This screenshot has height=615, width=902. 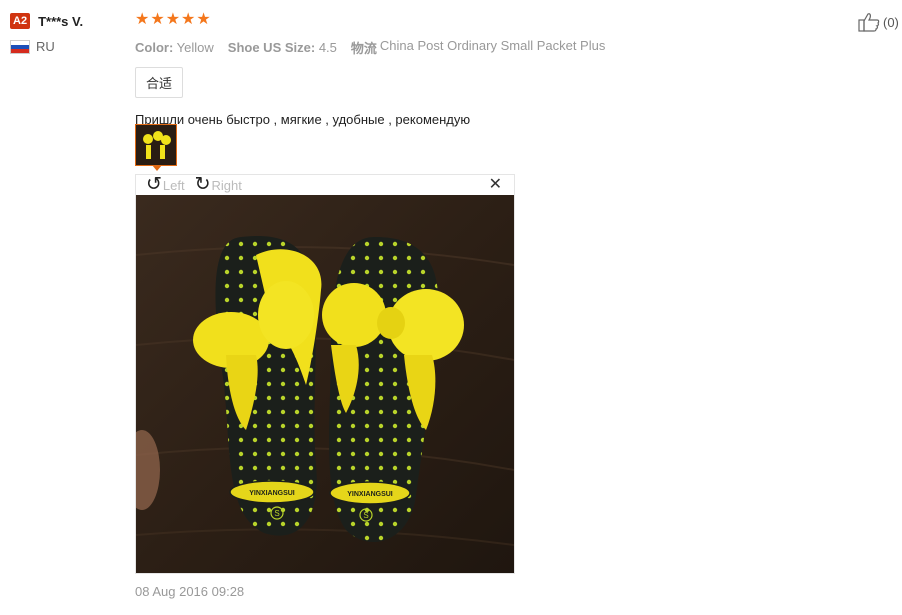 What do you see at coordinates (276, 513) in the screenshot?
I see `size-mark-left: S` at bounding box center [276, 513].